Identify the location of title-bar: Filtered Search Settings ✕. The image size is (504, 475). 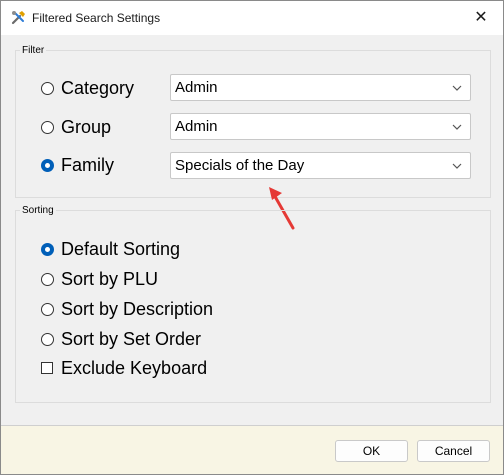
(252, 18).